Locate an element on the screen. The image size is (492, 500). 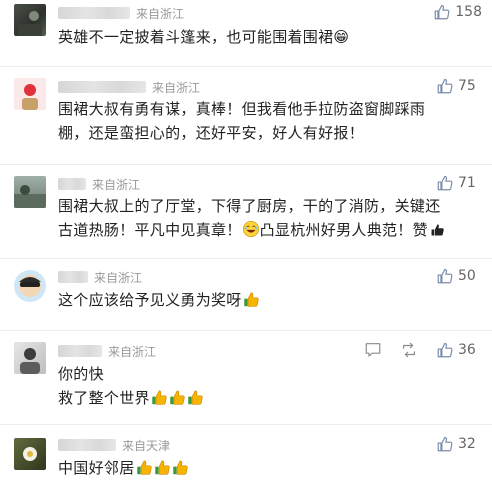
laughing-emoji is located at coordinates (251, 229).